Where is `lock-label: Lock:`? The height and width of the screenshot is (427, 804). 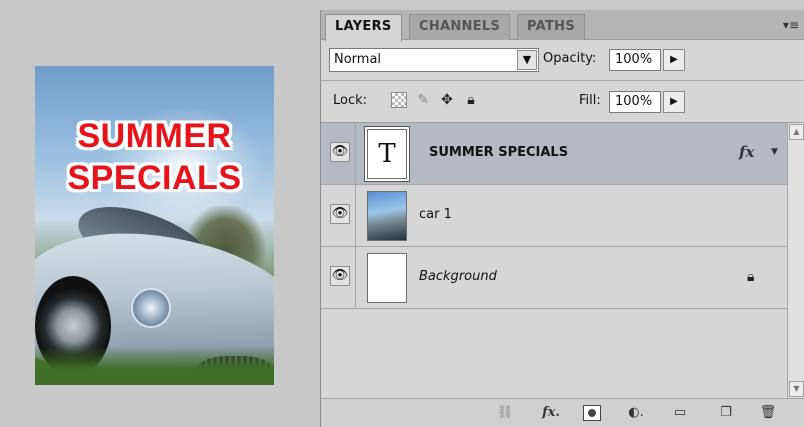 lock-label: Lock: is located at coordinates (350, 100).